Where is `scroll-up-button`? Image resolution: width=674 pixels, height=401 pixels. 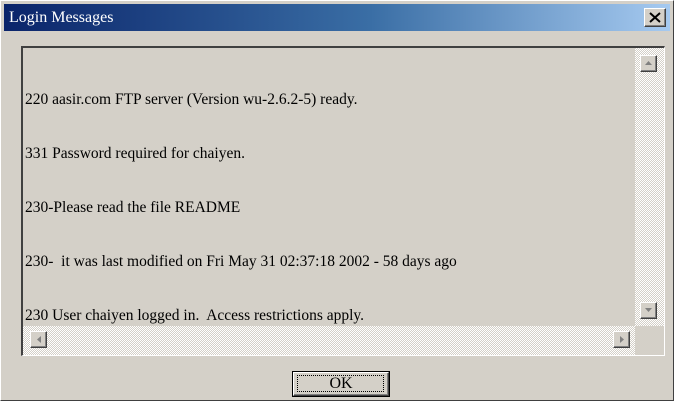
scroll-up-button is located at coordinates (648, 63).